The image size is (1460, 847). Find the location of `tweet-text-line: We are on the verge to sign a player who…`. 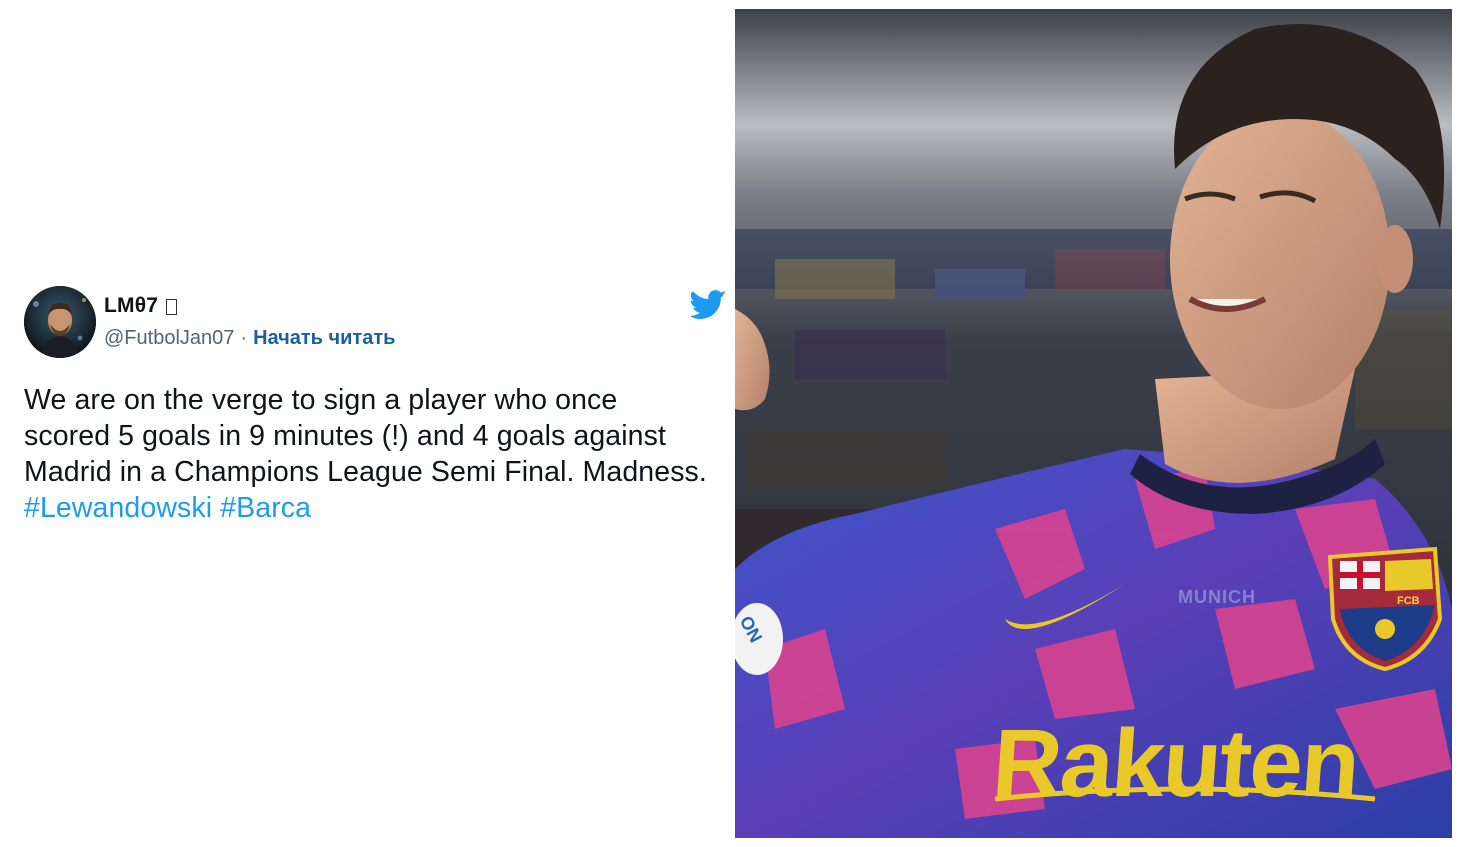

tweet-text-line: We are on the verge to sign a player who… is located at coordinates (321, 400).